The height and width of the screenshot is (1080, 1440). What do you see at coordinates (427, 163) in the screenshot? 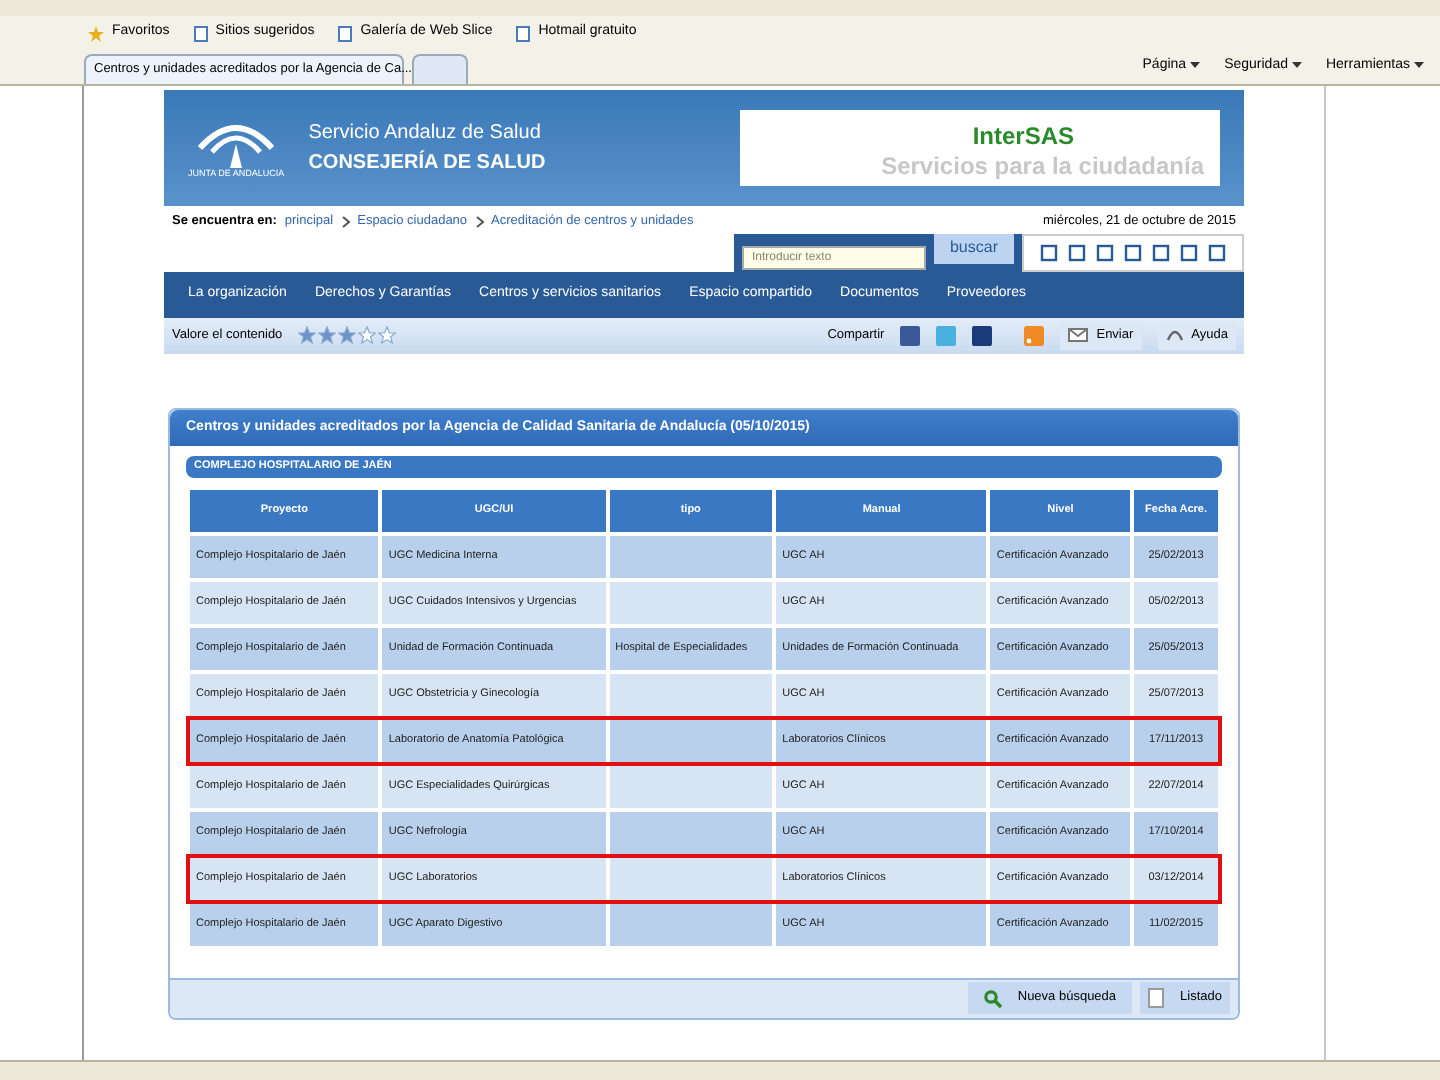
I see `header-subtitle: CONSEJERÍA DE SALUD` at bounding box center [427, 163].